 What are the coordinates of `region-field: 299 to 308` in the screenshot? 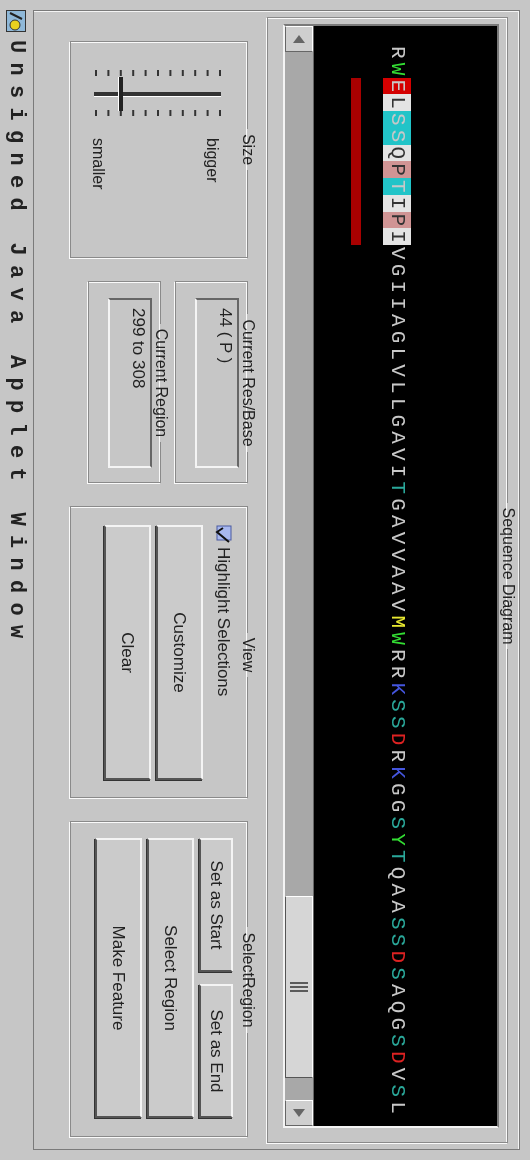 It's located at (130, 383).